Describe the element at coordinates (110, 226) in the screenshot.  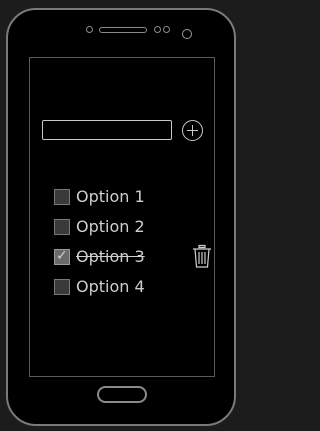
I see `item-label: Option 2` at that location.